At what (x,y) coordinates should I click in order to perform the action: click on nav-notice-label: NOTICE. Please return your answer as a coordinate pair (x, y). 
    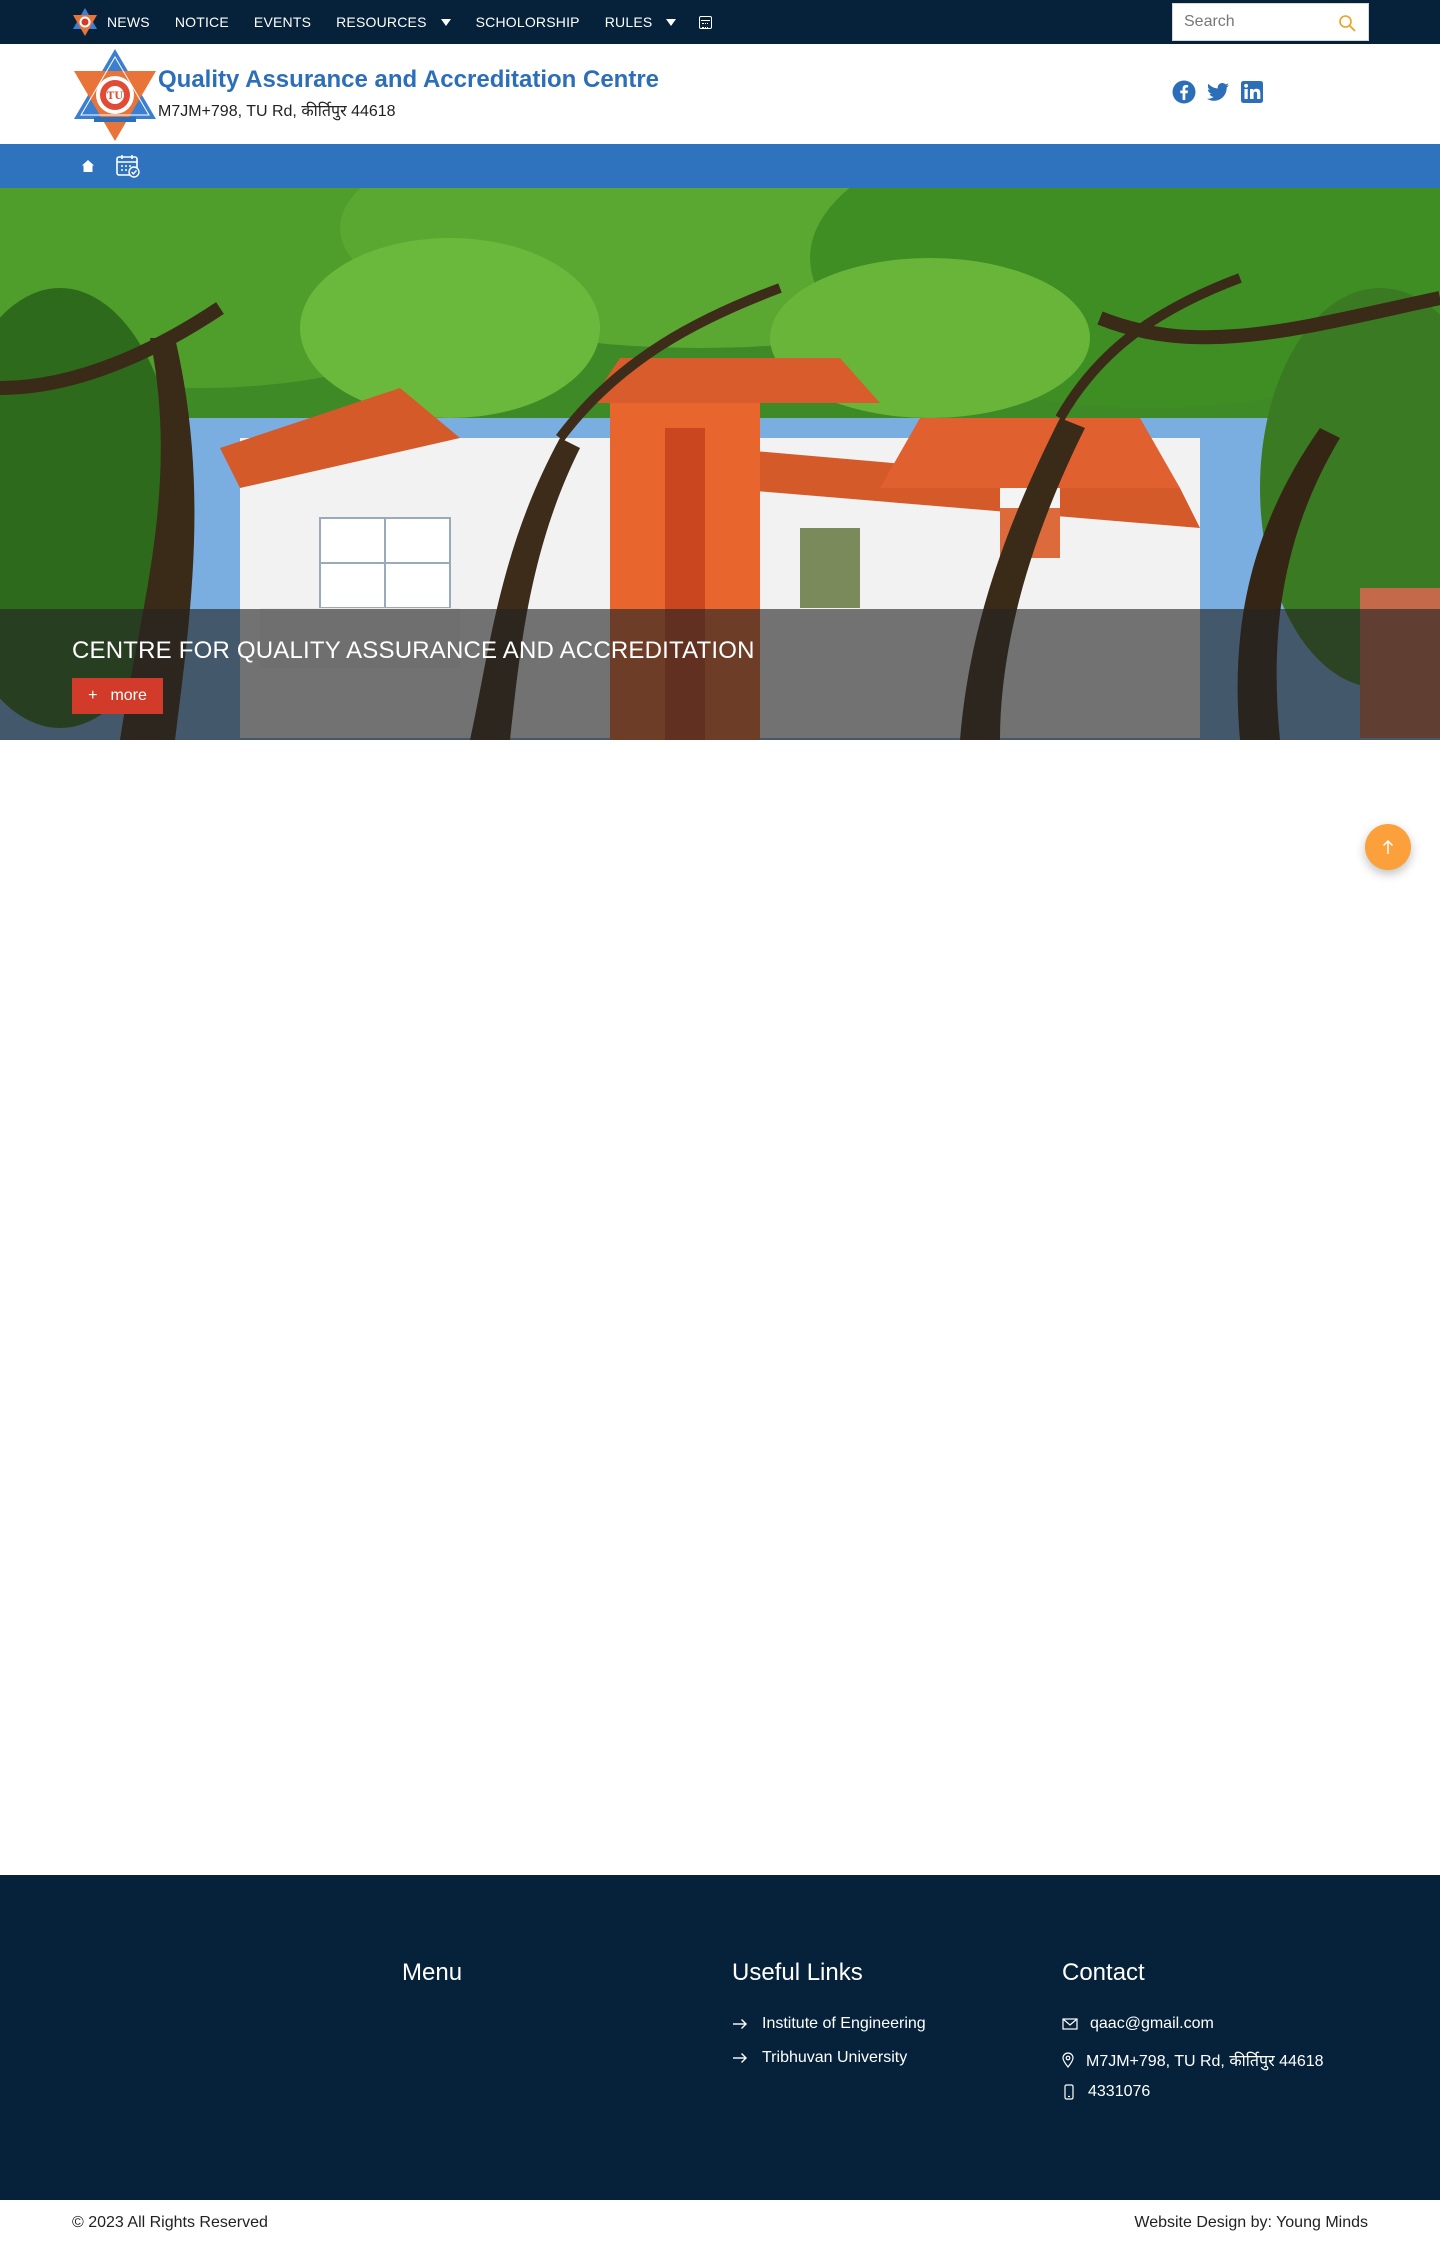
    Looking at the image, I should click on (201, 22).